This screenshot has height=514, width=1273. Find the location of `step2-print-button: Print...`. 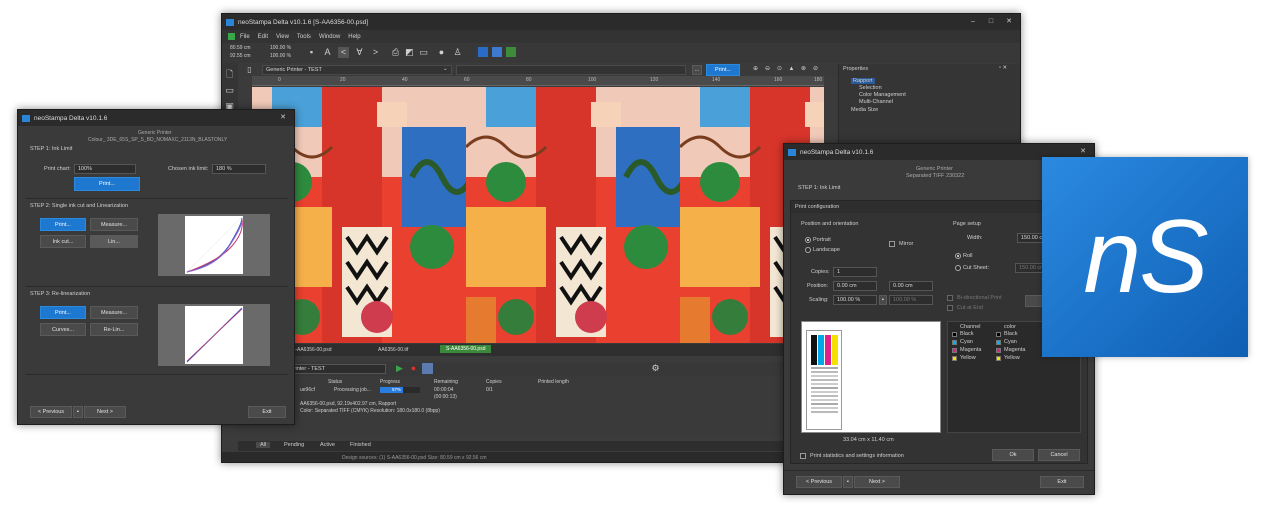

step2-print-button: Print... is located at coordinates (63, 224).